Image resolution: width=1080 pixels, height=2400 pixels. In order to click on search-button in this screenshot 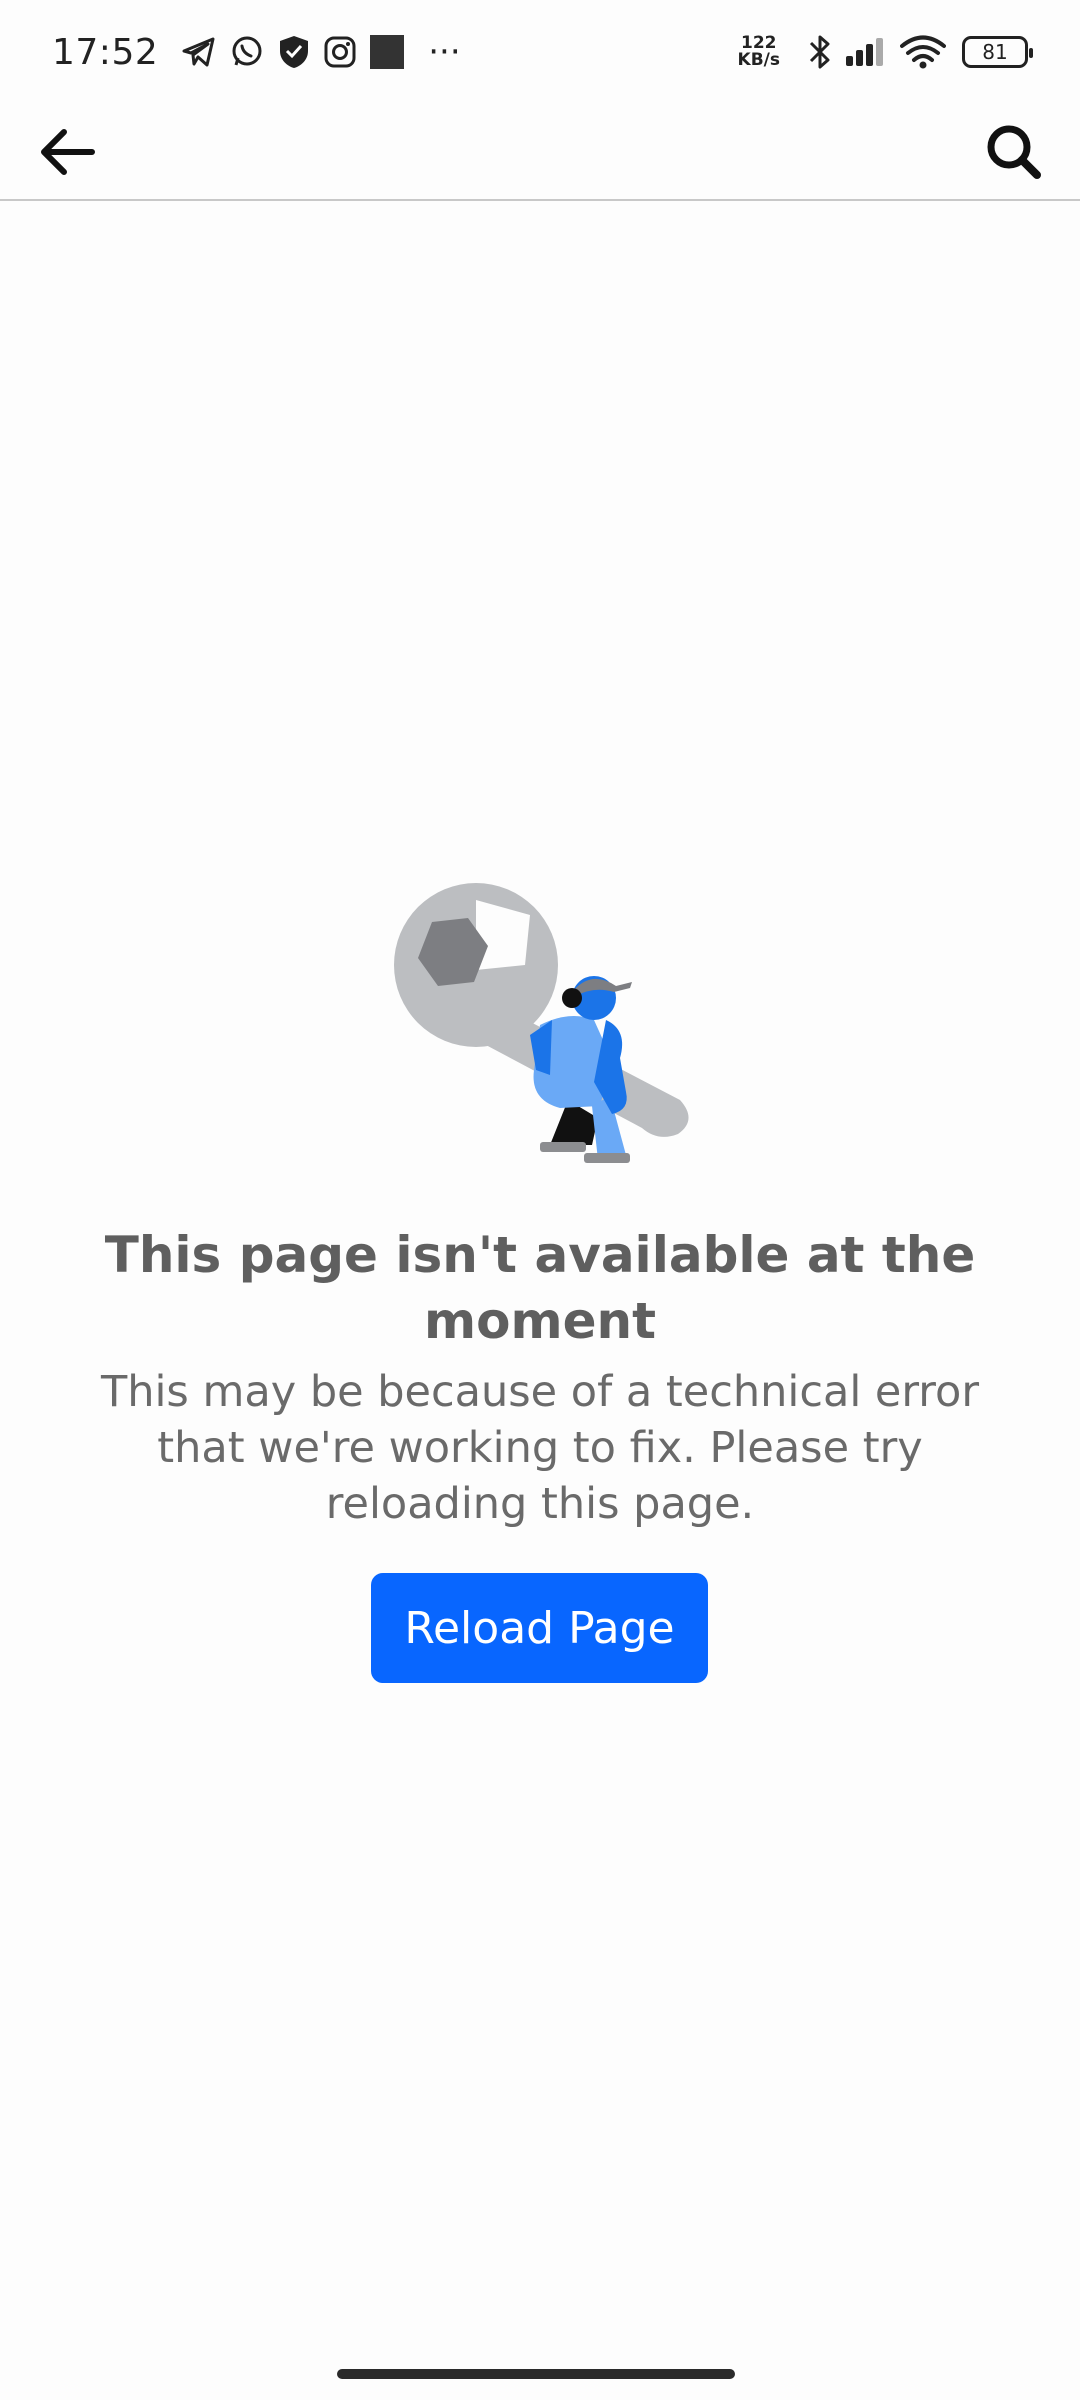, I will do `click(1014, 152)`.